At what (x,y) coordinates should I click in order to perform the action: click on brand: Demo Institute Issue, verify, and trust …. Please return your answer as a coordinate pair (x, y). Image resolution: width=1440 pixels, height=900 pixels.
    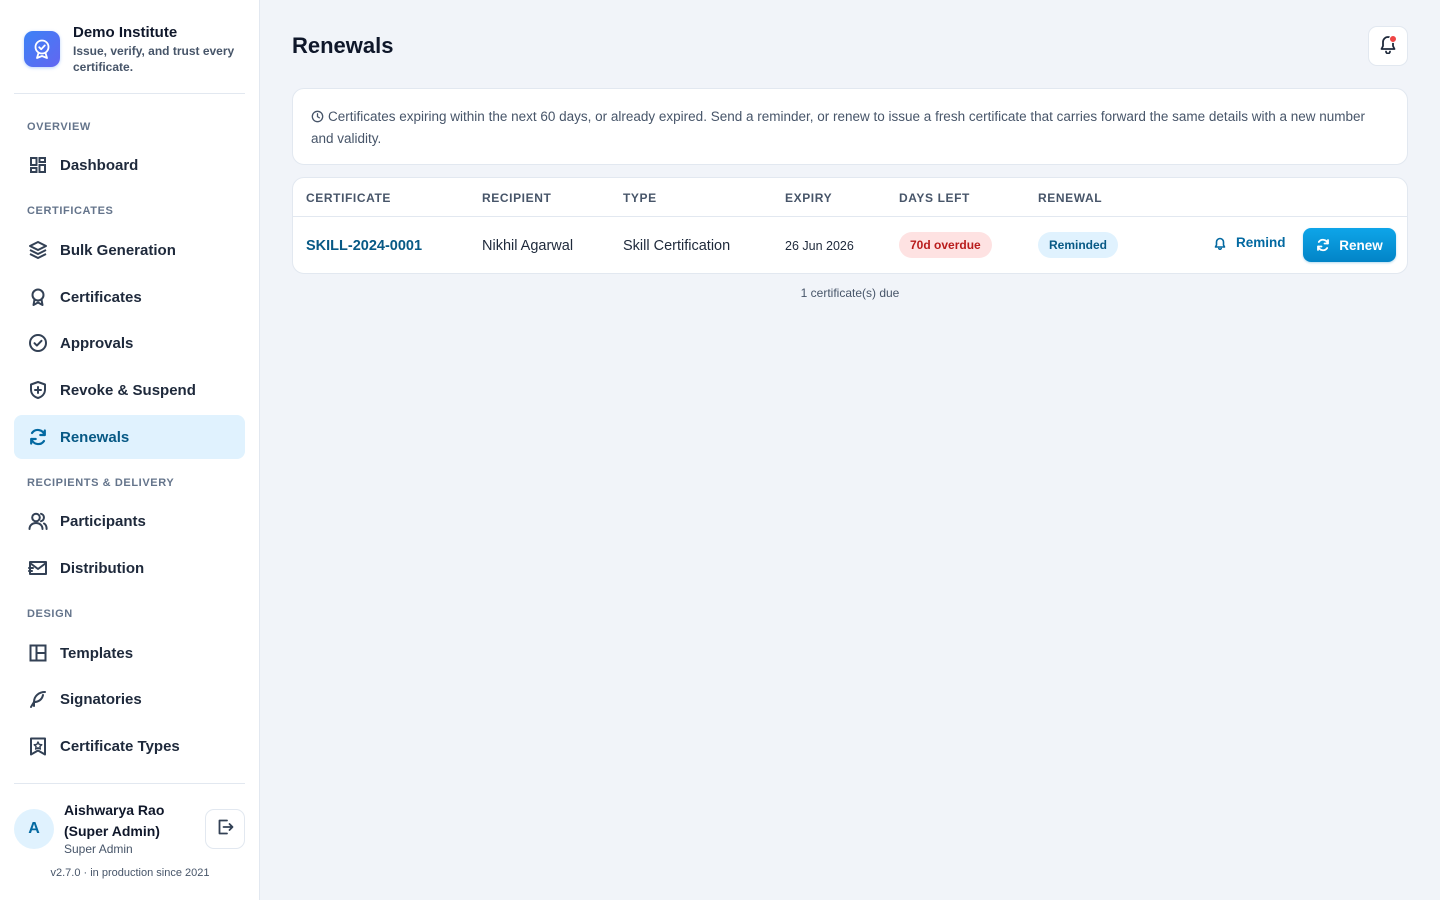
    Looking at the image, I should click on (129, 56).